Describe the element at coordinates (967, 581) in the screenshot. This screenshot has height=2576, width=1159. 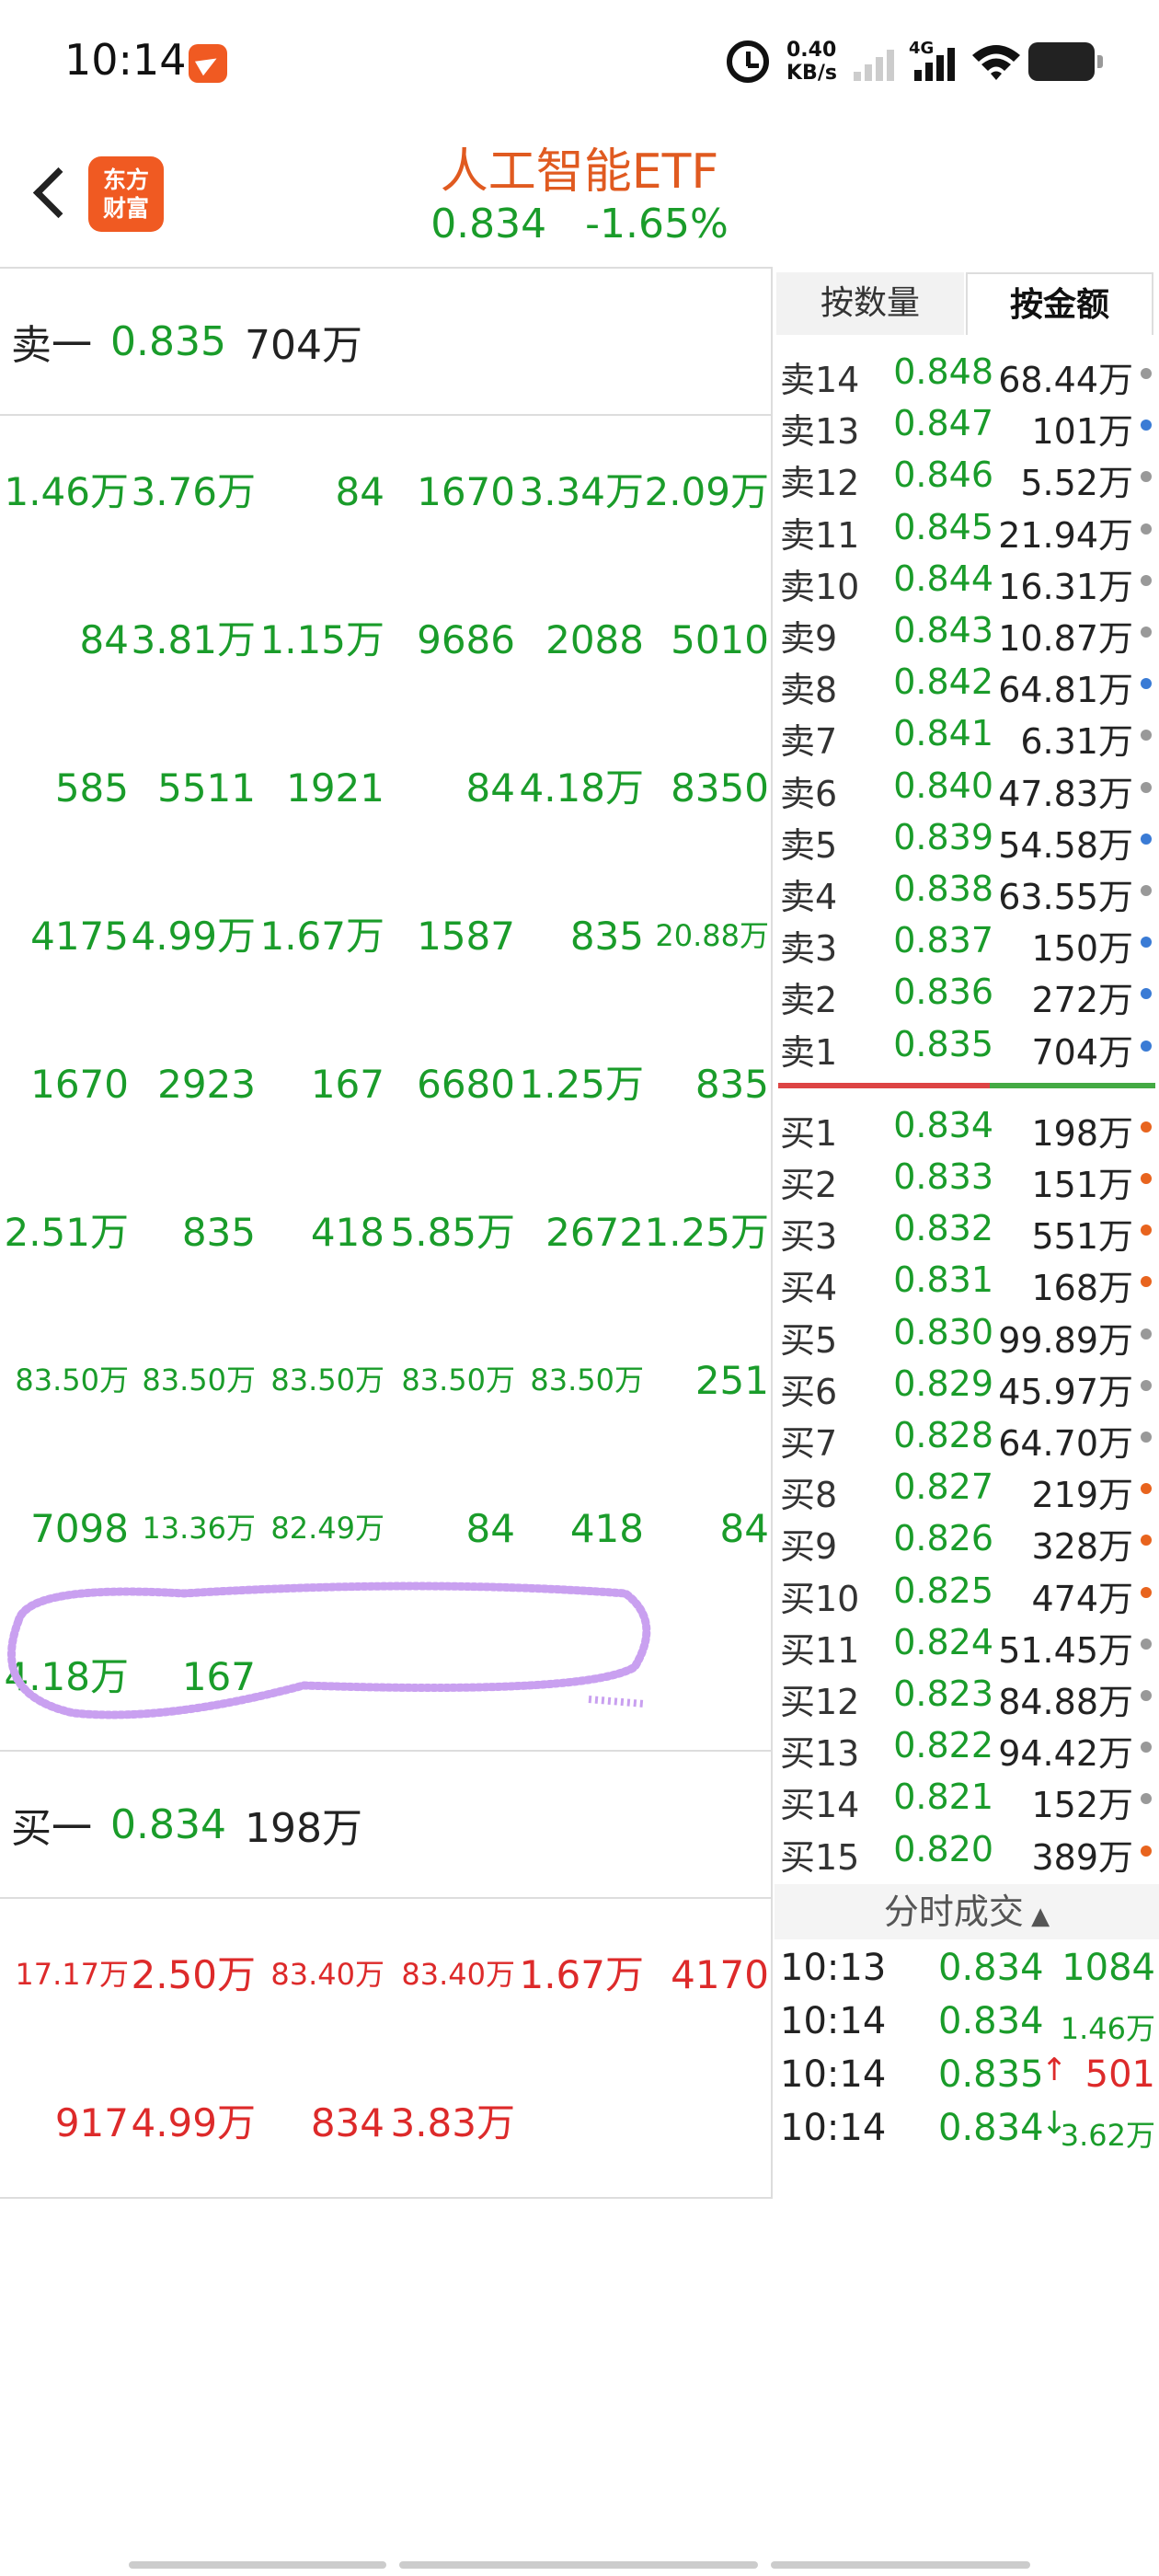
I see `ask-row: 卖10 0.844 16.31万` at that location.